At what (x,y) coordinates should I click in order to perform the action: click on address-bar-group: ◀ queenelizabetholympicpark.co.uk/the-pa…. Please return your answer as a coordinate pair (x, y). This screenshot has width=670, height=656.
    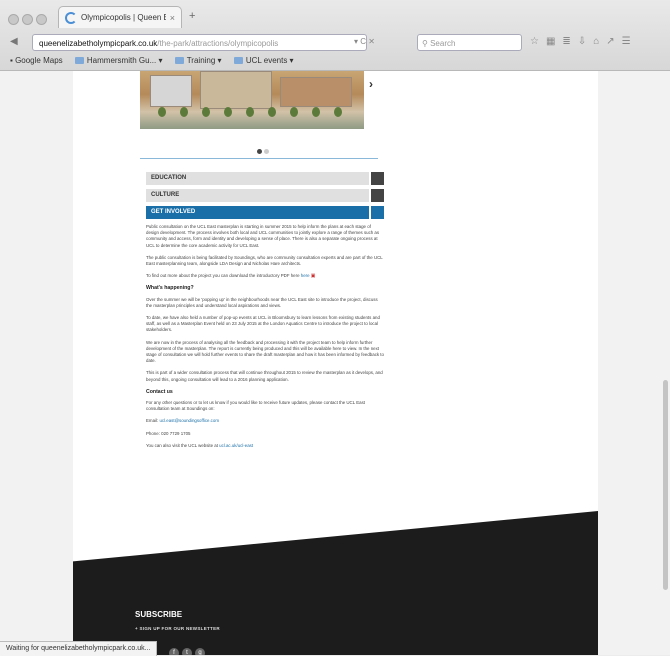
    Looking at the image, I should click on (223, 43).